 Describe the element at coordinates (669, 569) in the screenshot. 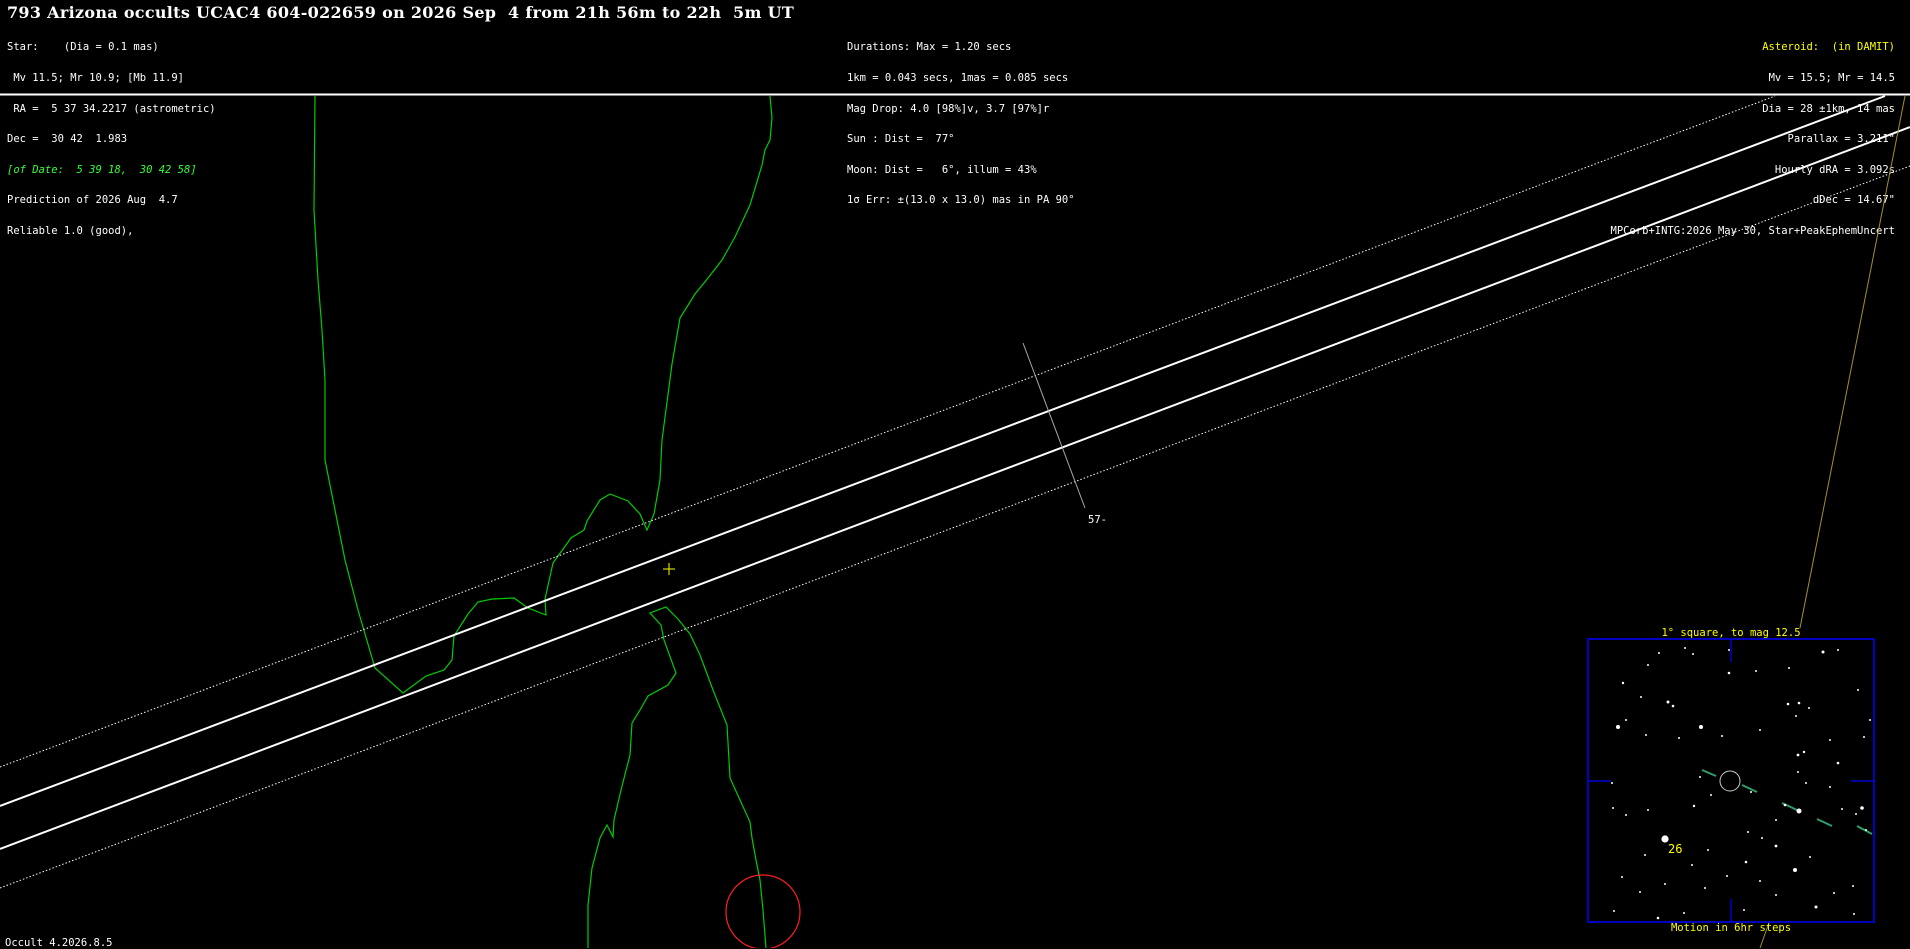

I see `center-cross-marker` at that location.